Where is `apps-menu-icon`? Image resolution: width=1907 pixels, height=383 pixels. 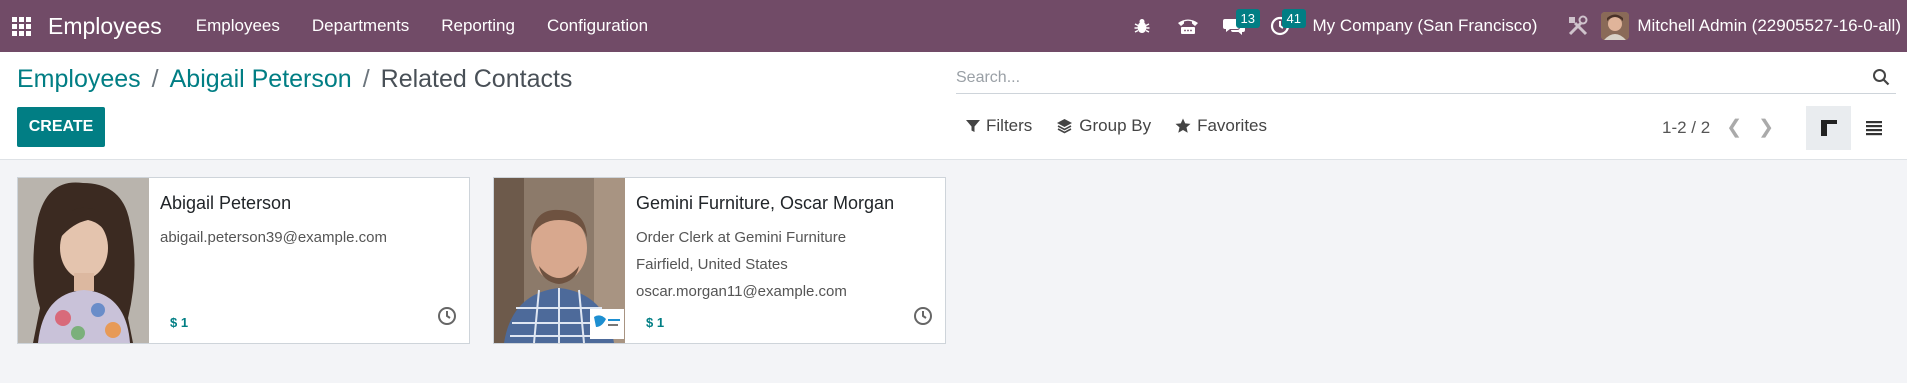 apps-menu-icon is located at coordinates (21, 26).